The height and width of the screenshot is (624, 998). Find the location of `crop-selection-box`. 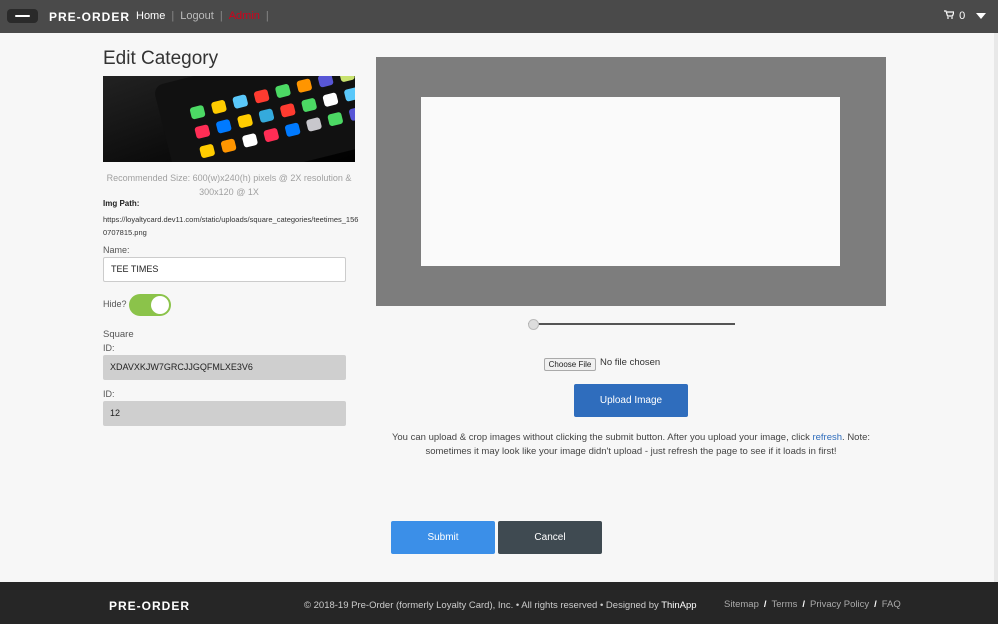

crop-selection-box is located at coordinates (630, 181).